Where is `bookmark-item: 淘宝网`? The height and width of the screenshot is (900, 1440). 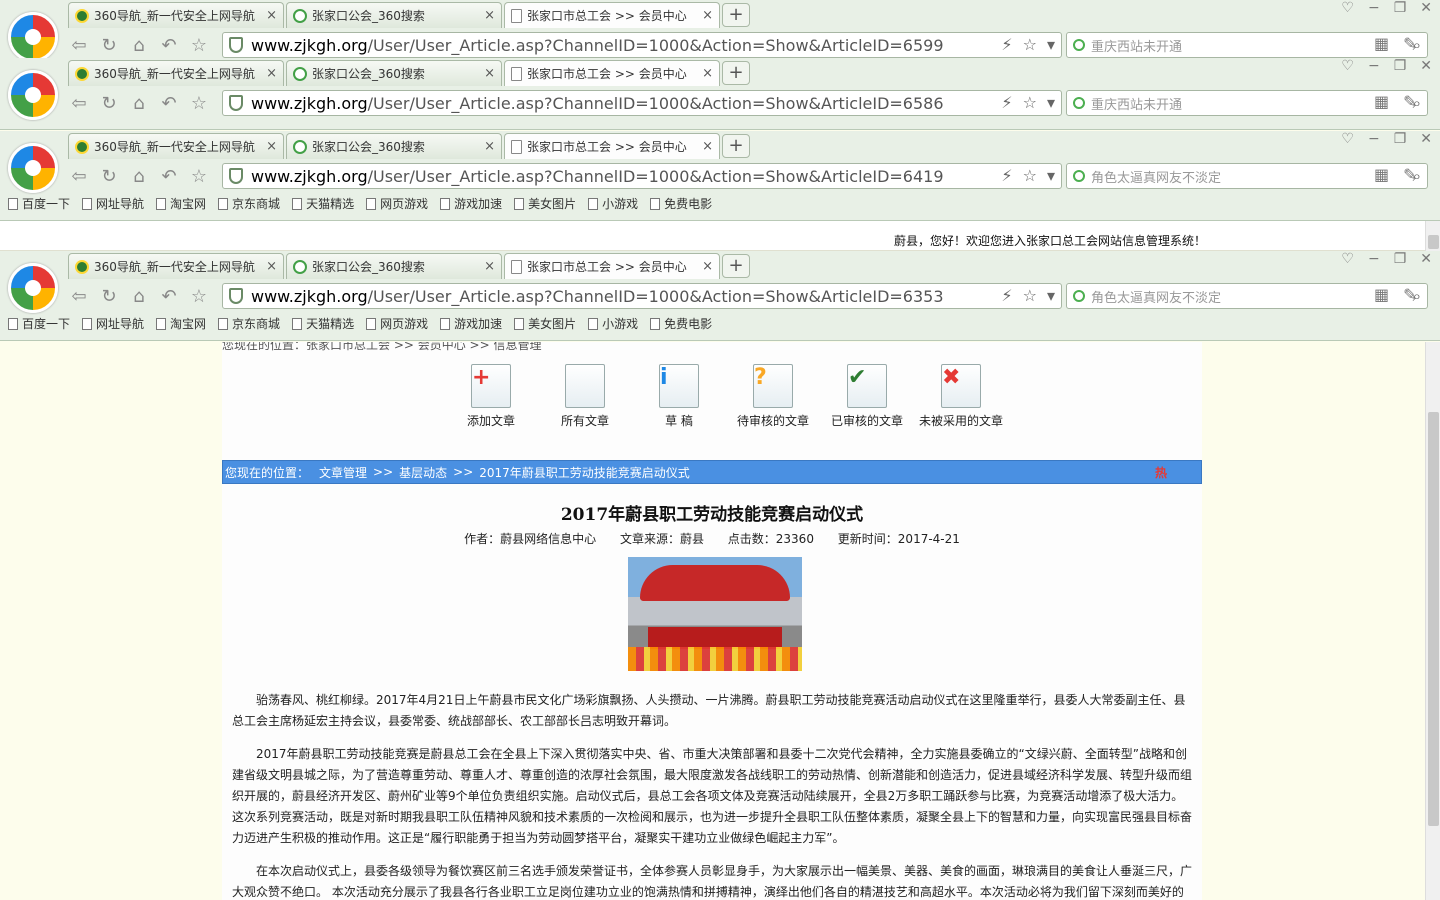 bookmark-item: 淘宝网 is located at coordinates (181, 323).